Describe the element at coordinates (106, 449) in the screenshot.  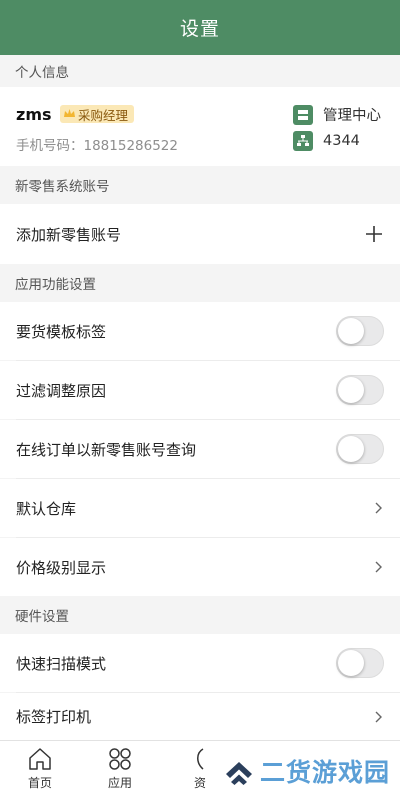
I see `setting-label: 在线订单以新零售账号查询` at that location.